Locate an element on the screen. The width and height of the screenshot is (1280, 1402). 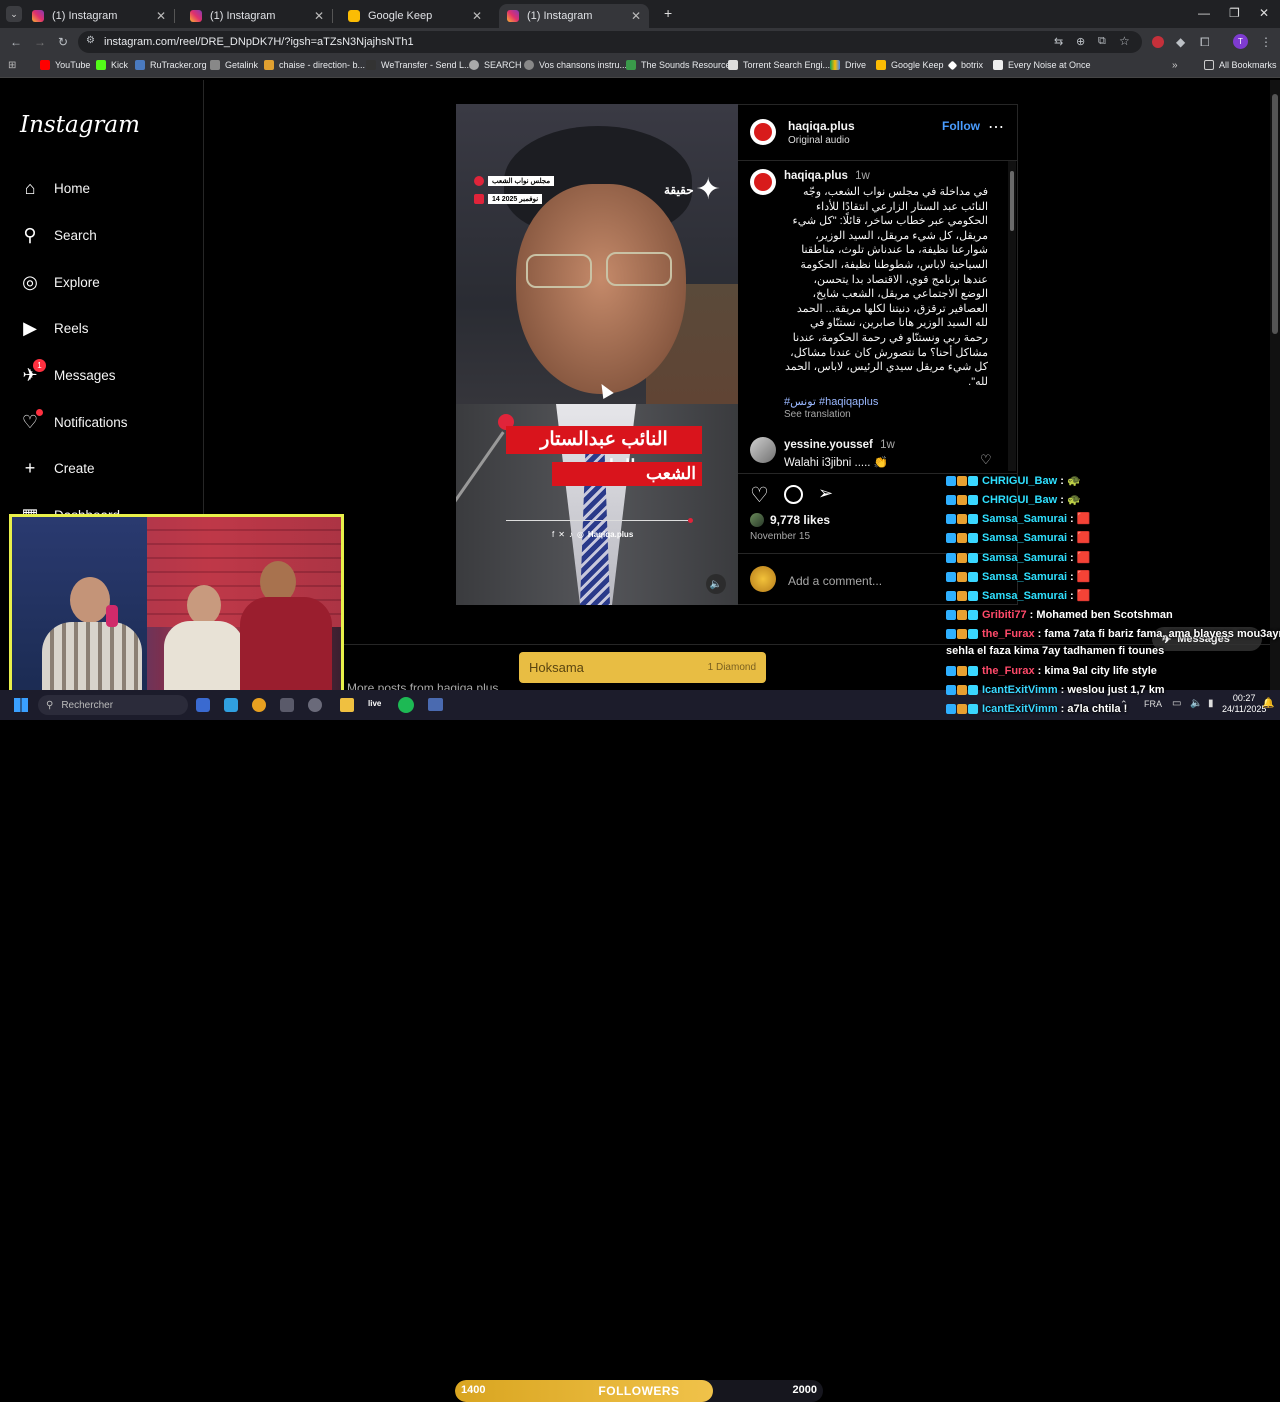
bookmark-rutracker: RuTracker.org is located at coordinates (171, 65).